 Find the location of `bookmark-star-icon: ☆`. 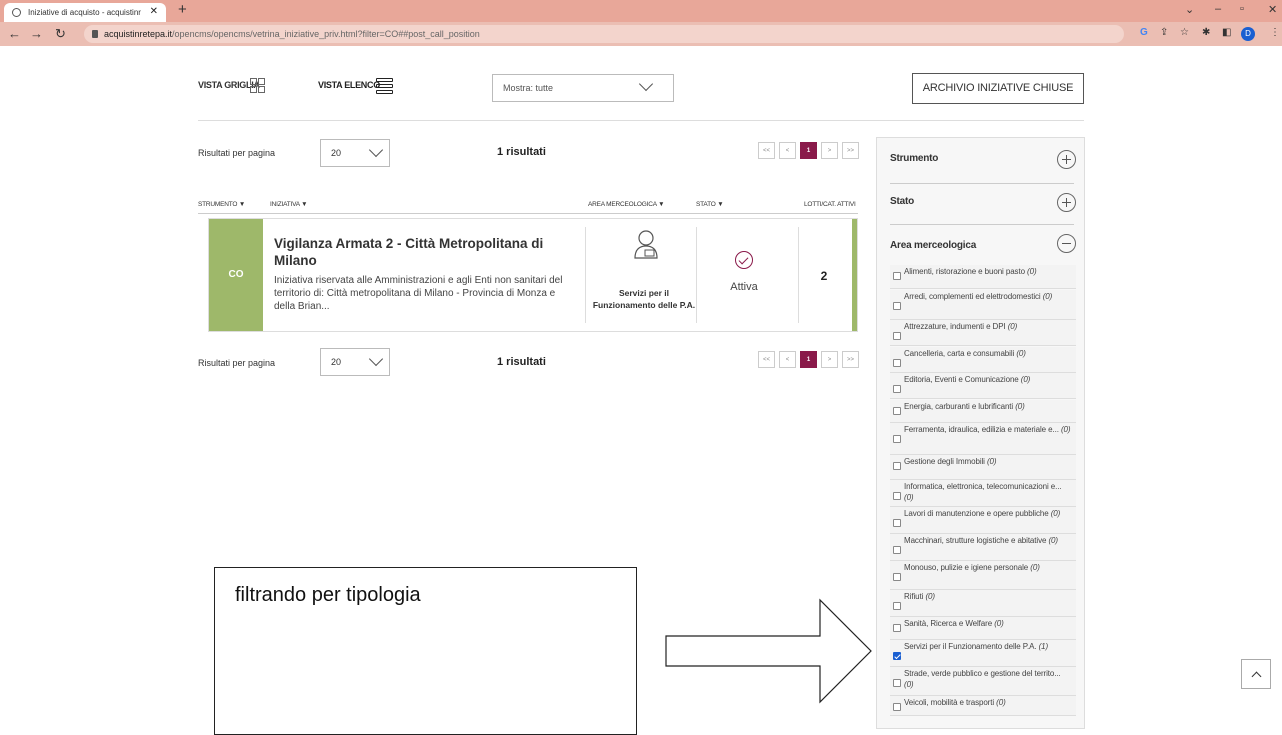

bookmark-star-icon: ☆ is located at coordinates (1184, 32).